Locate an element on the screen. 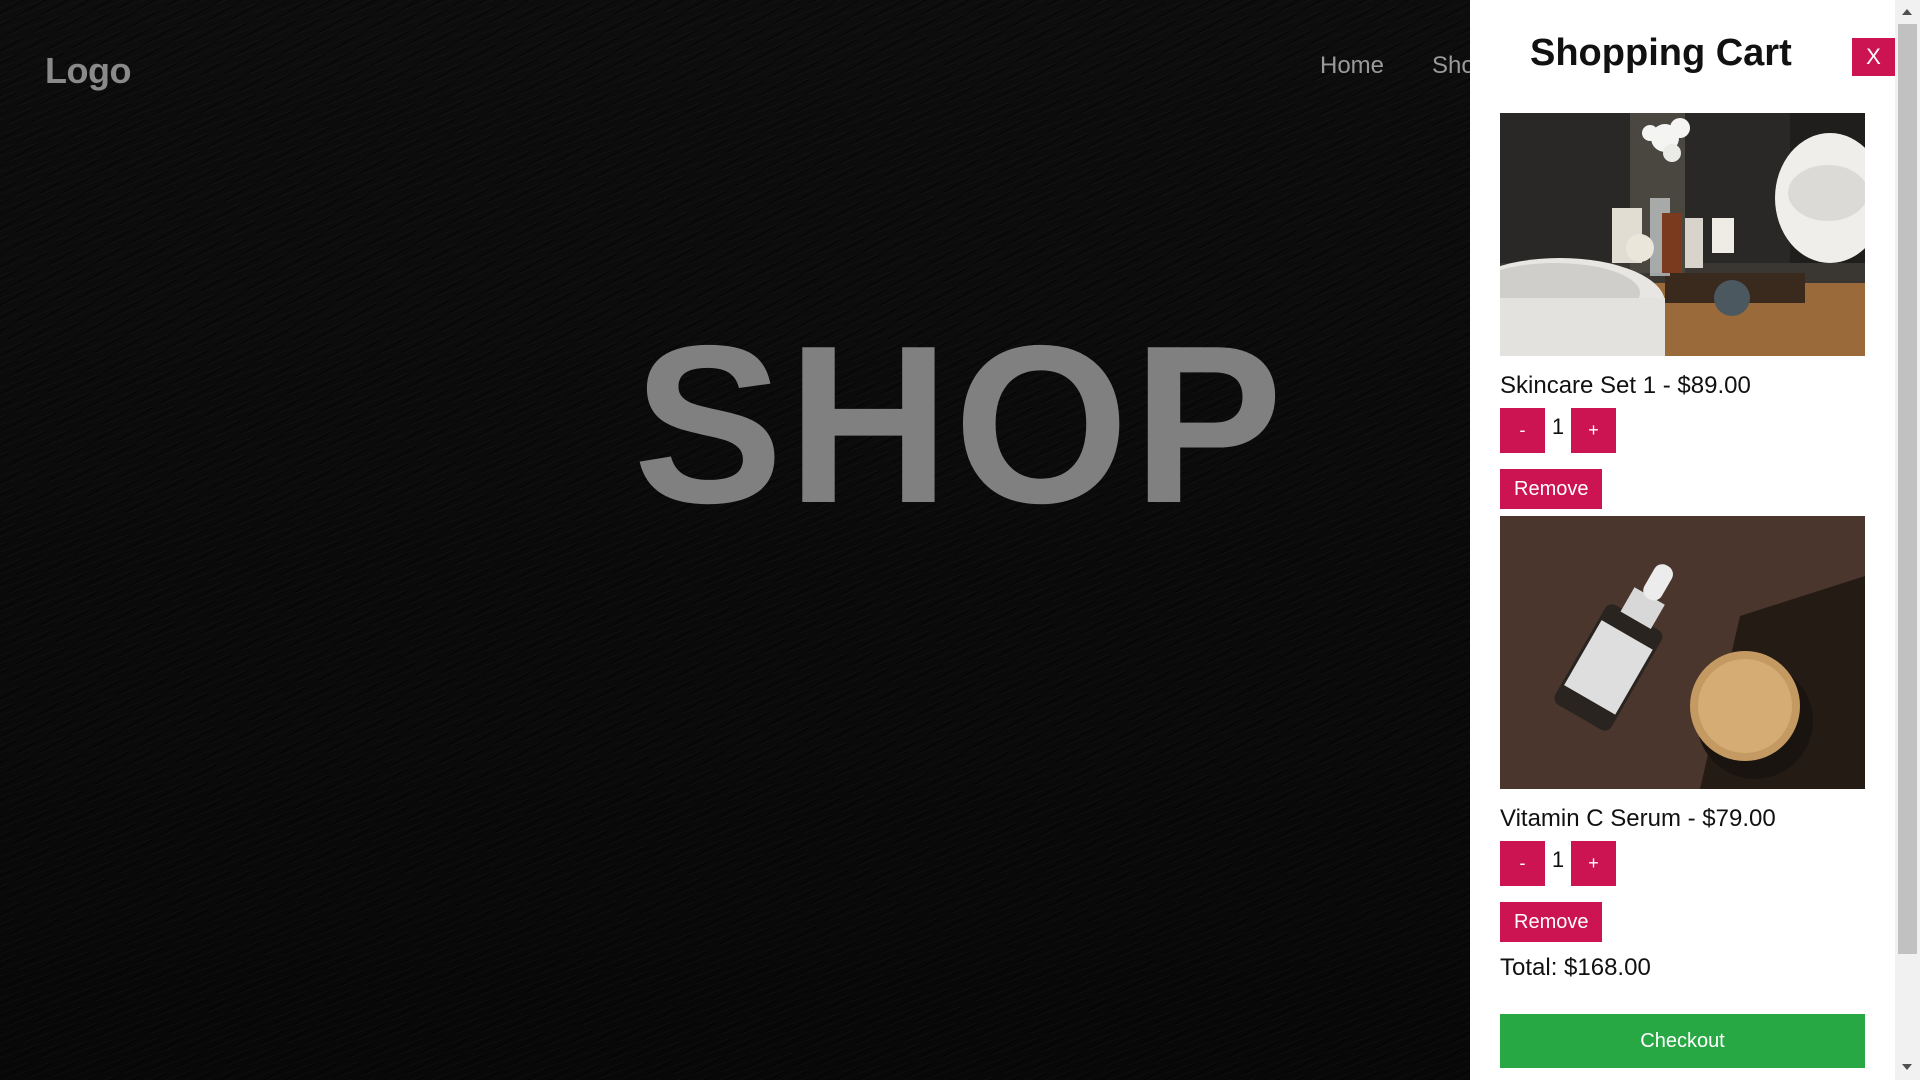 The height and width of the screenshot is (1080, 1920). scroll-up-arrow-icon is located at coordinates (1907, 12).